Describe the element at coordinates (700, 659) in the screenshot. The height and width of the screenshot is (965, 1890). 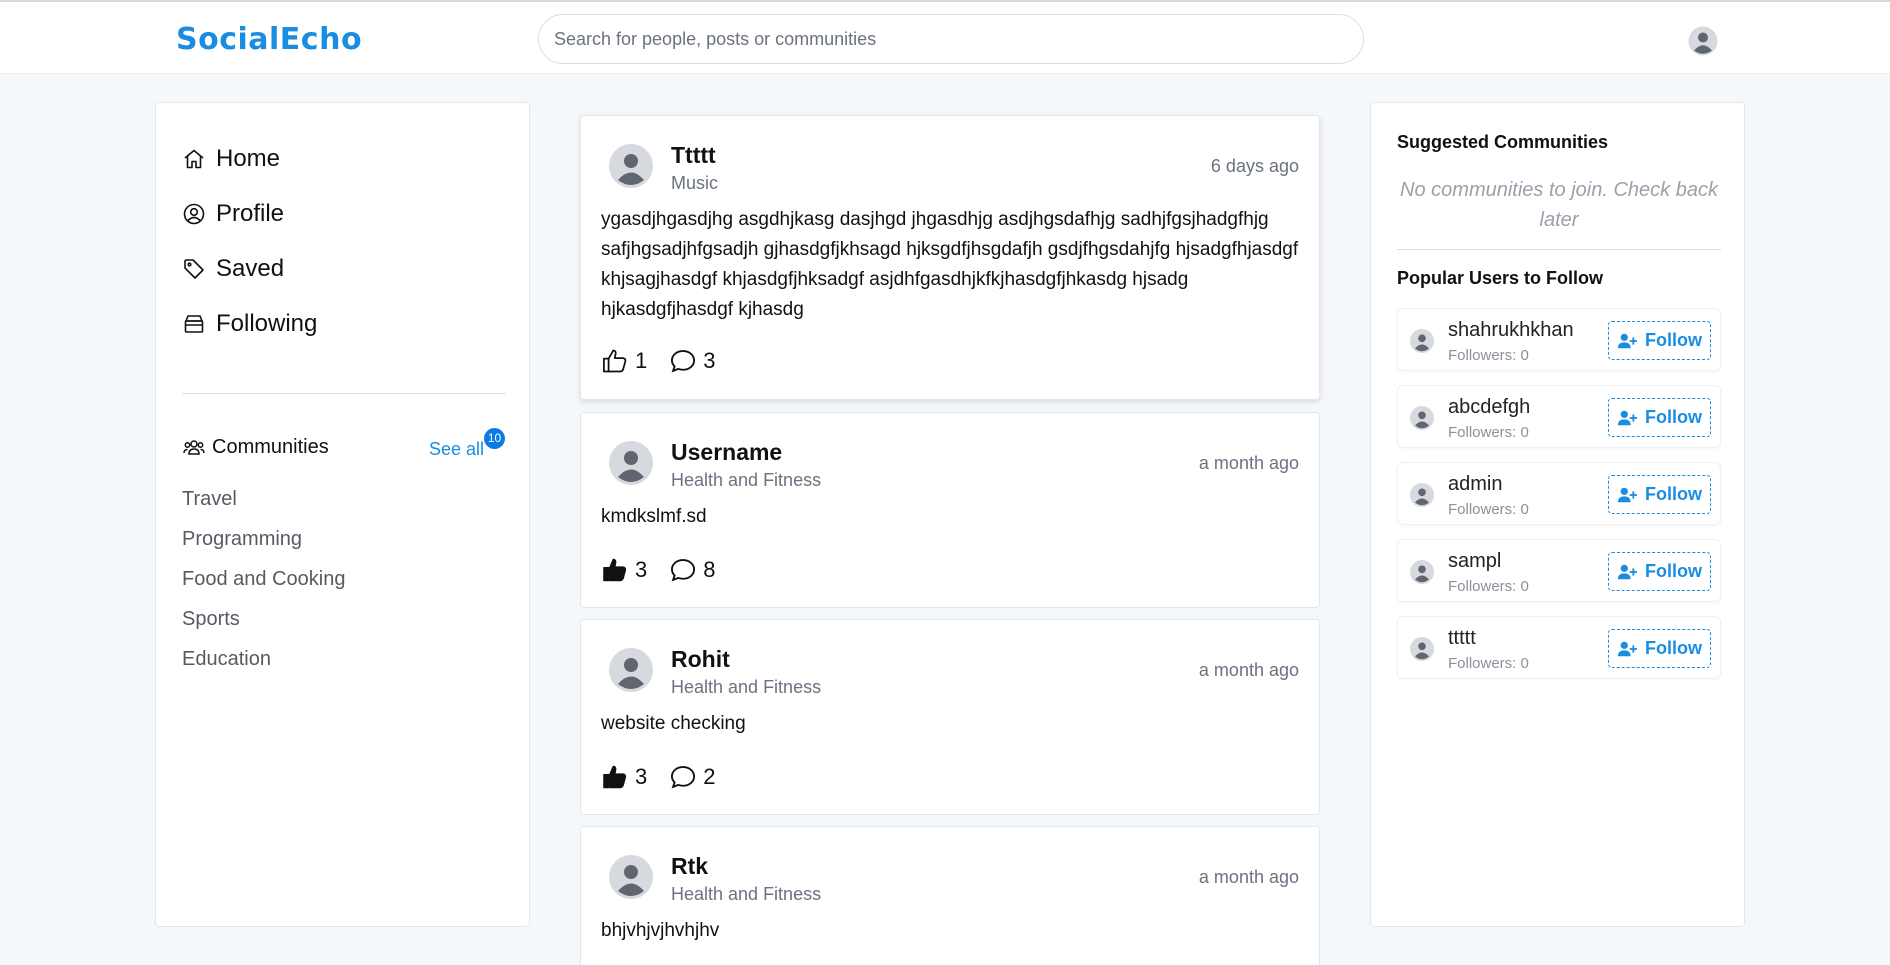
I see `post-author-name: Rohit` at that location.